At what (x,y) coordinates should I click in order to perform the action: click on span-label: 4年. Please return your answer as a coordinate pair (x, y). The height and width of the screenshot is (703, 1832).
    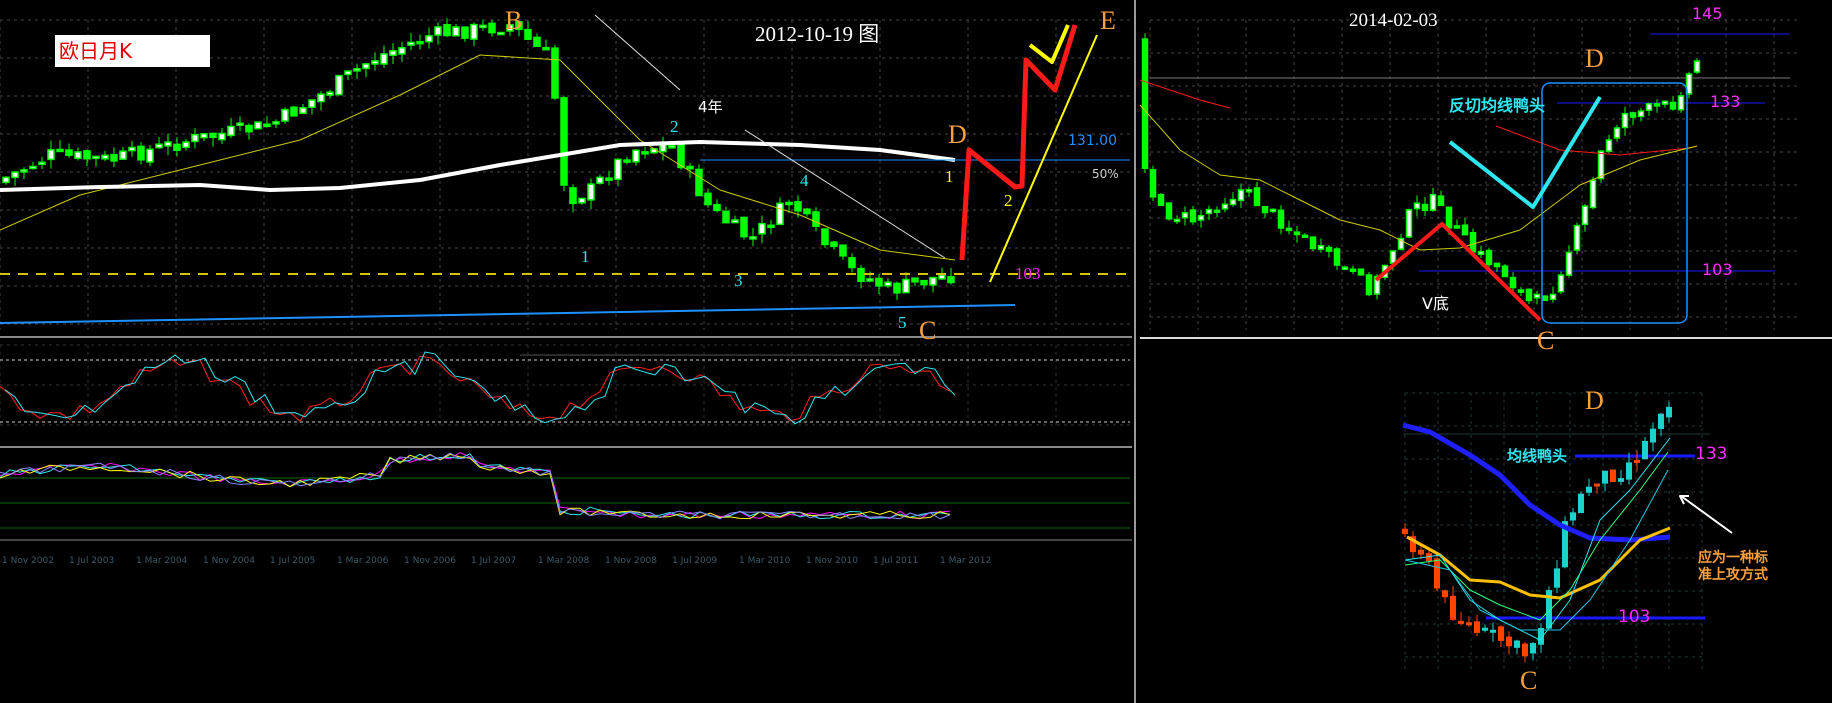
    Looking at the image, I should click on (710, 107).